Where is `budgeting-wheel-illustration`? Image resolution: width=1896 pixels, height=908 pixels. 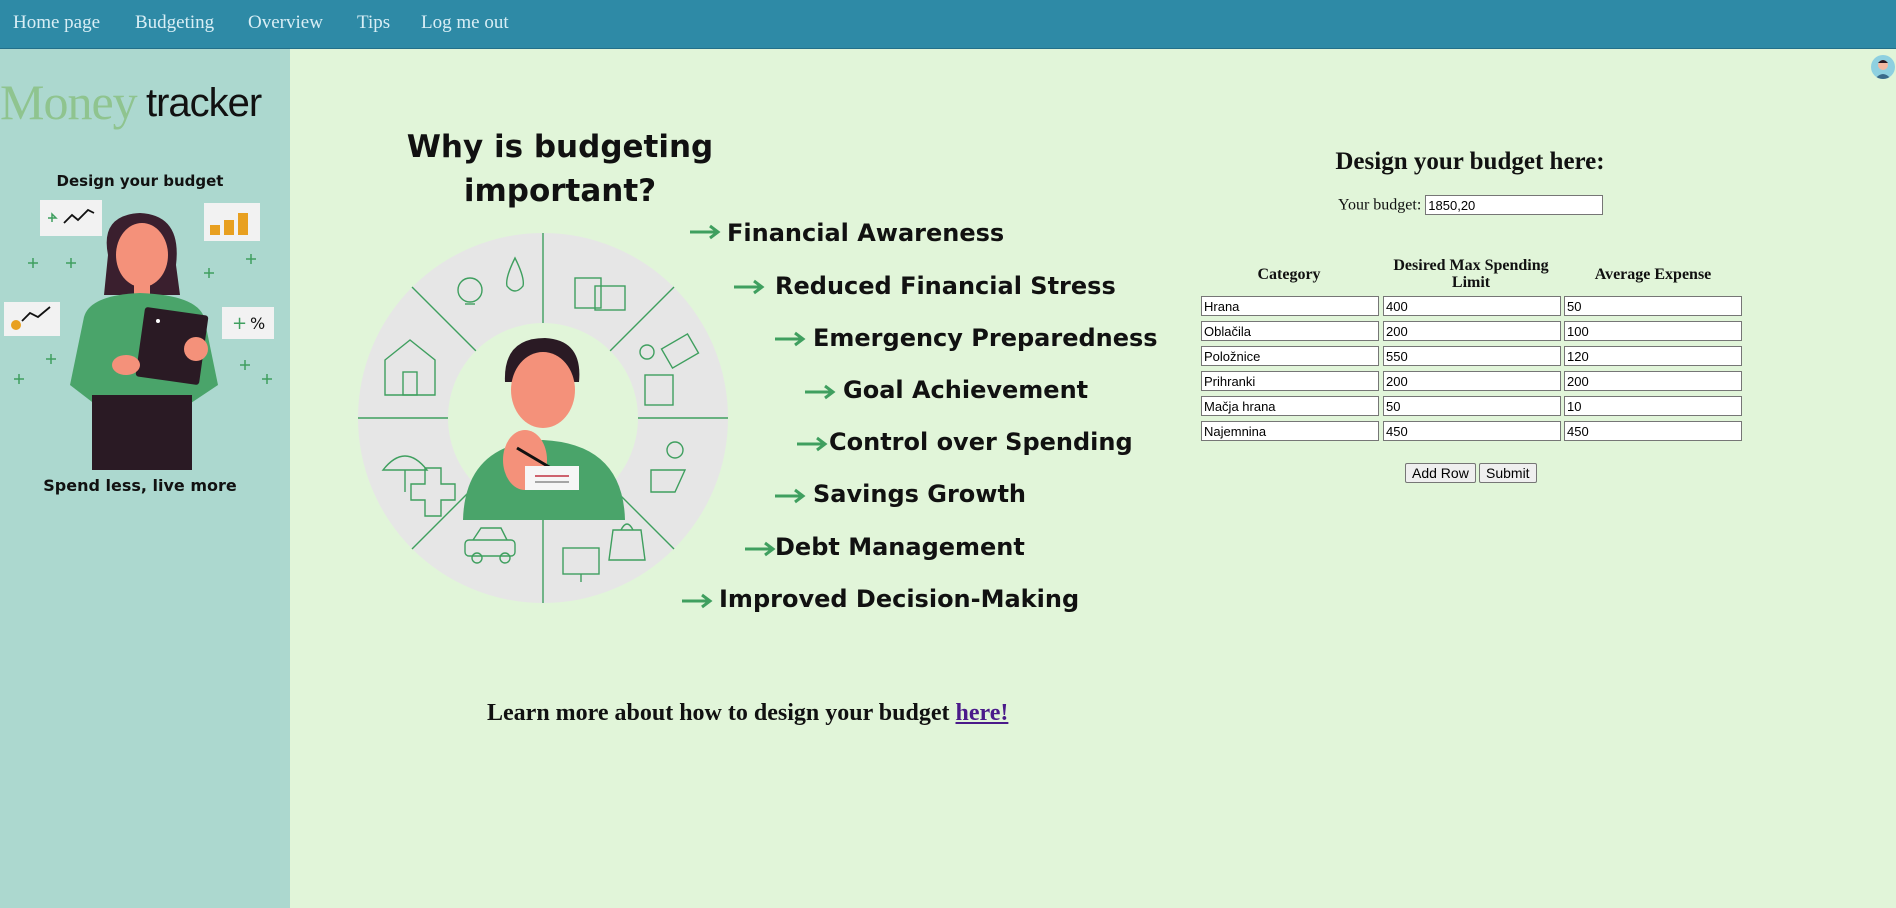 budgeting-wheel-illustration is located at coordinates (543, 418).